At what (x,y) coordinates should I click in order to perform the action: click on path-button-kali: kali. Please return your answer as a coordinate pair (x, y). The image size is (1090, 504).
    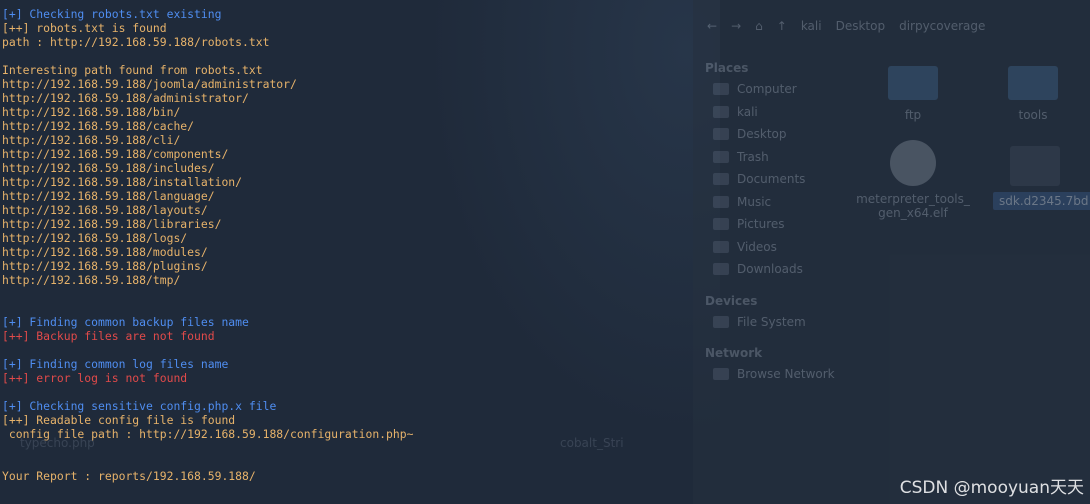
    Looking at the image, I should click on (811, 26).